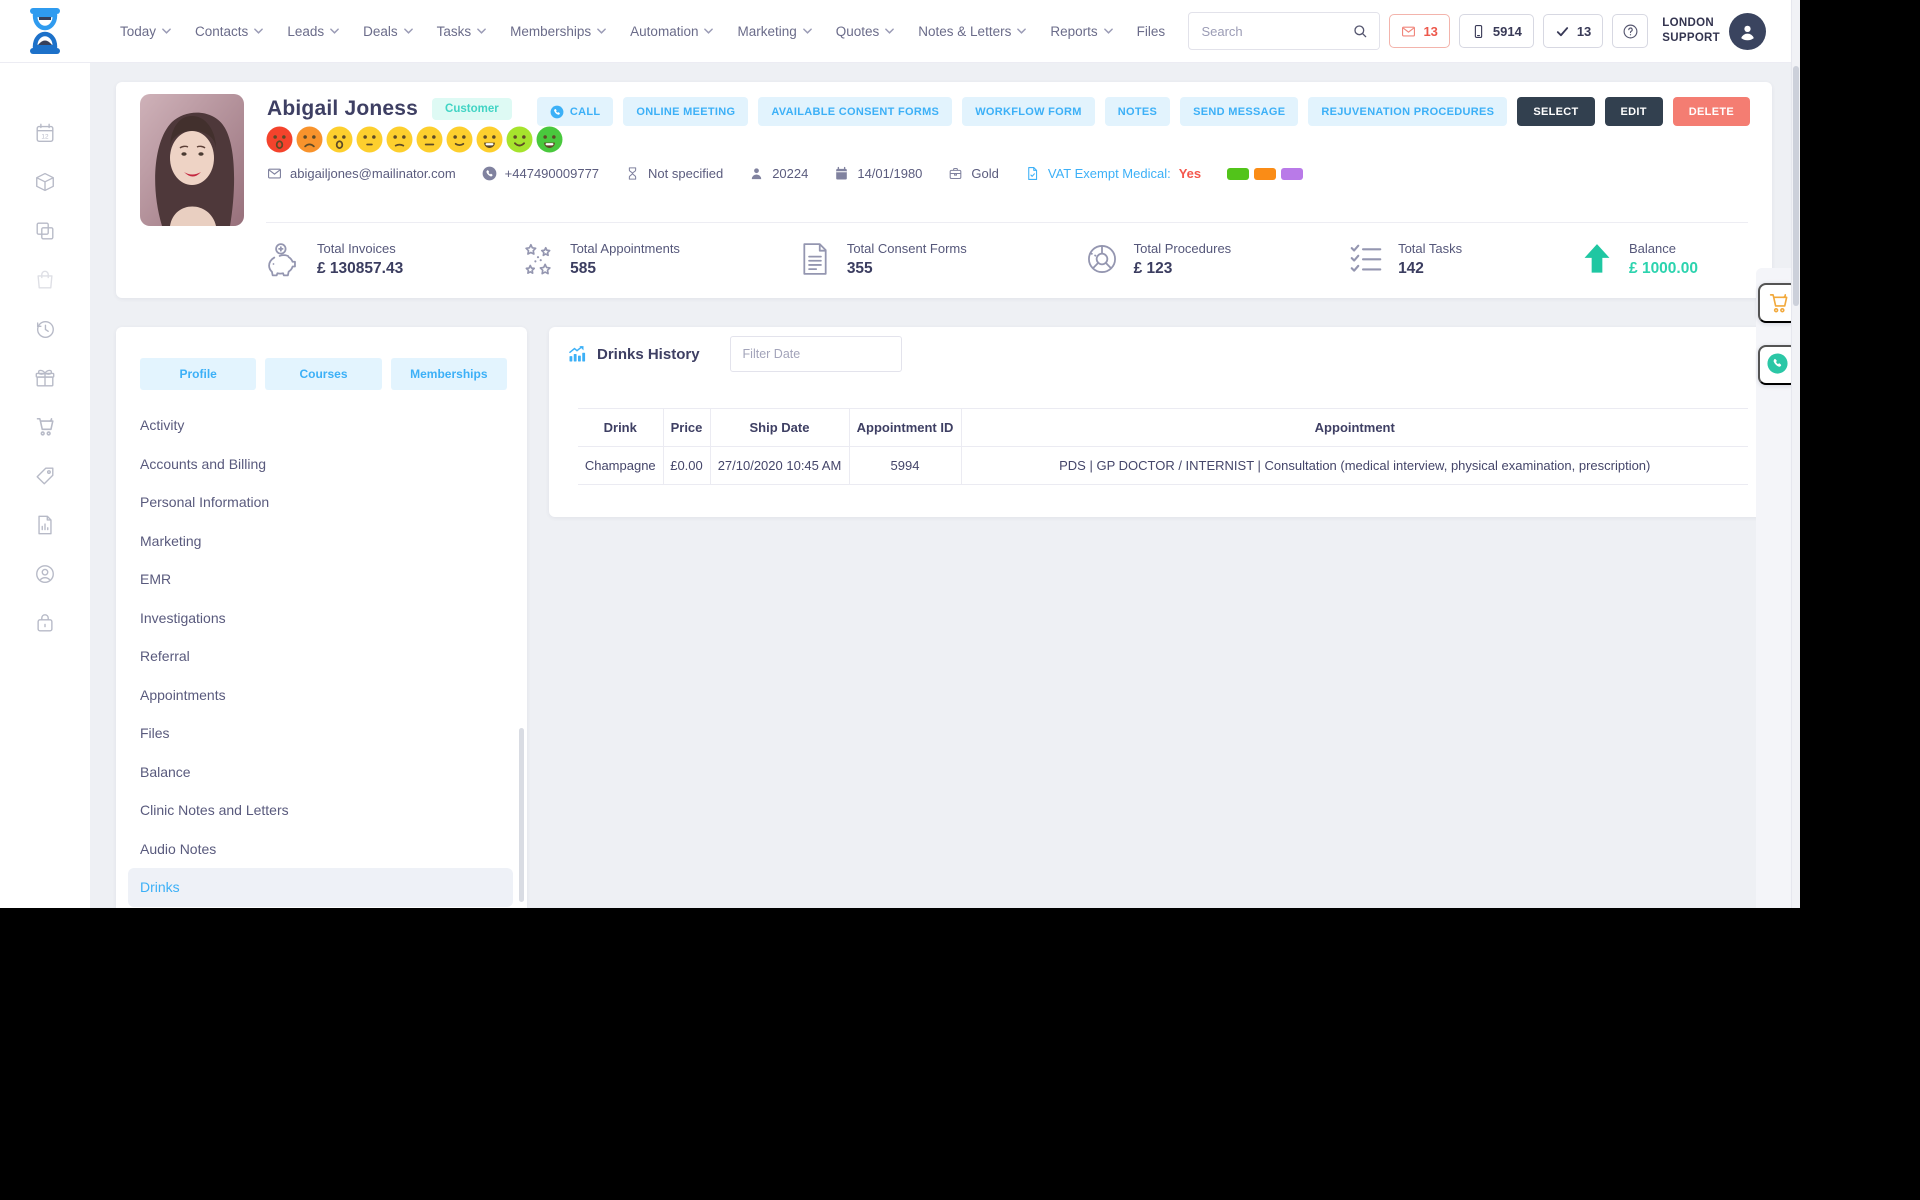 The height and width of the screenshot is (1200, 1920). Describe the element at coordinates (1408, 111) in the screenshot. I see `action-button: REJUVENATION PROCEDURES` at that location.